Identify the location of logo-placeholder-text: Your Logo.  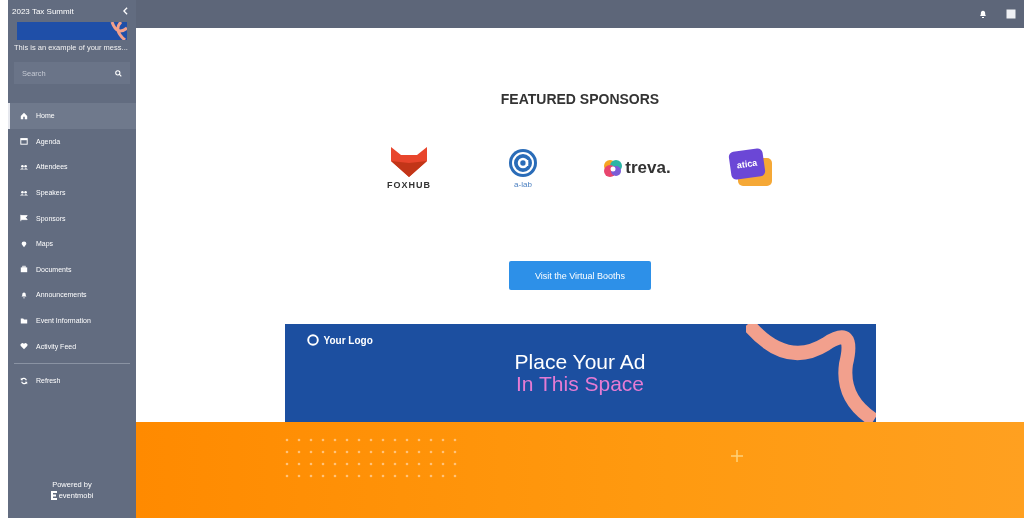
(348, 340).